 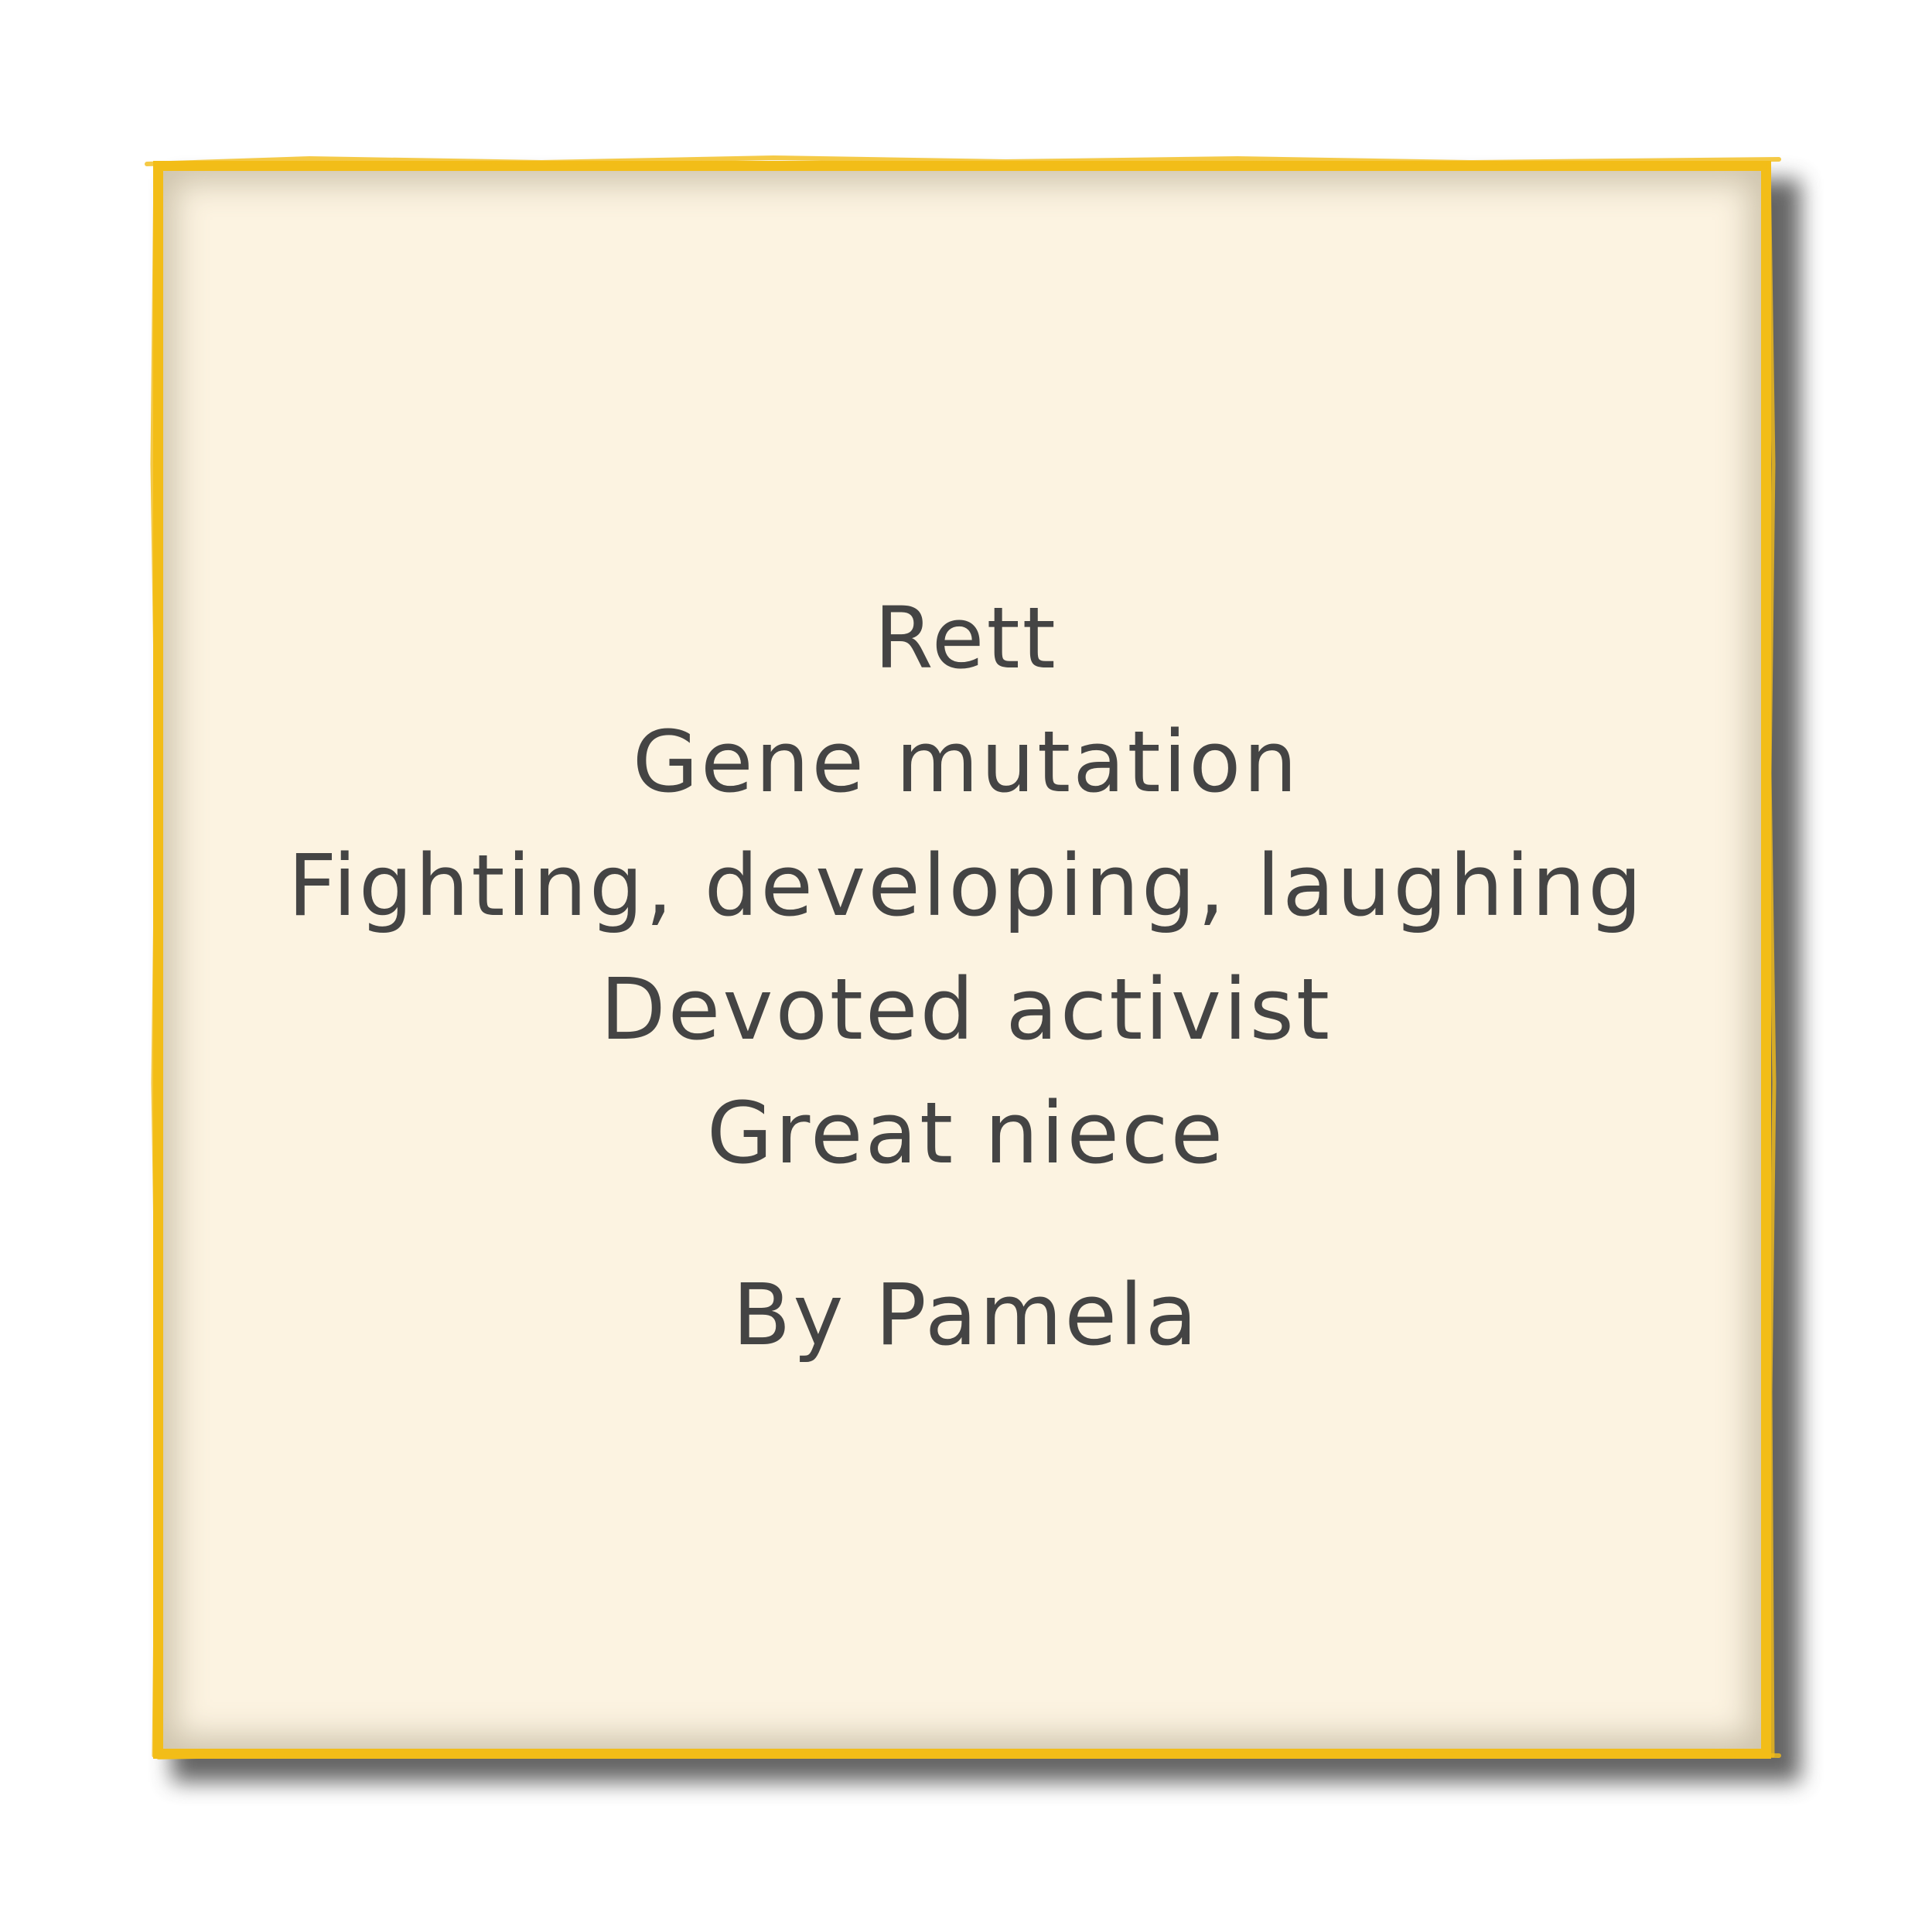 I want to click on poem-line-3: Fighting, developing, laughing, so click(x=966, y=885).